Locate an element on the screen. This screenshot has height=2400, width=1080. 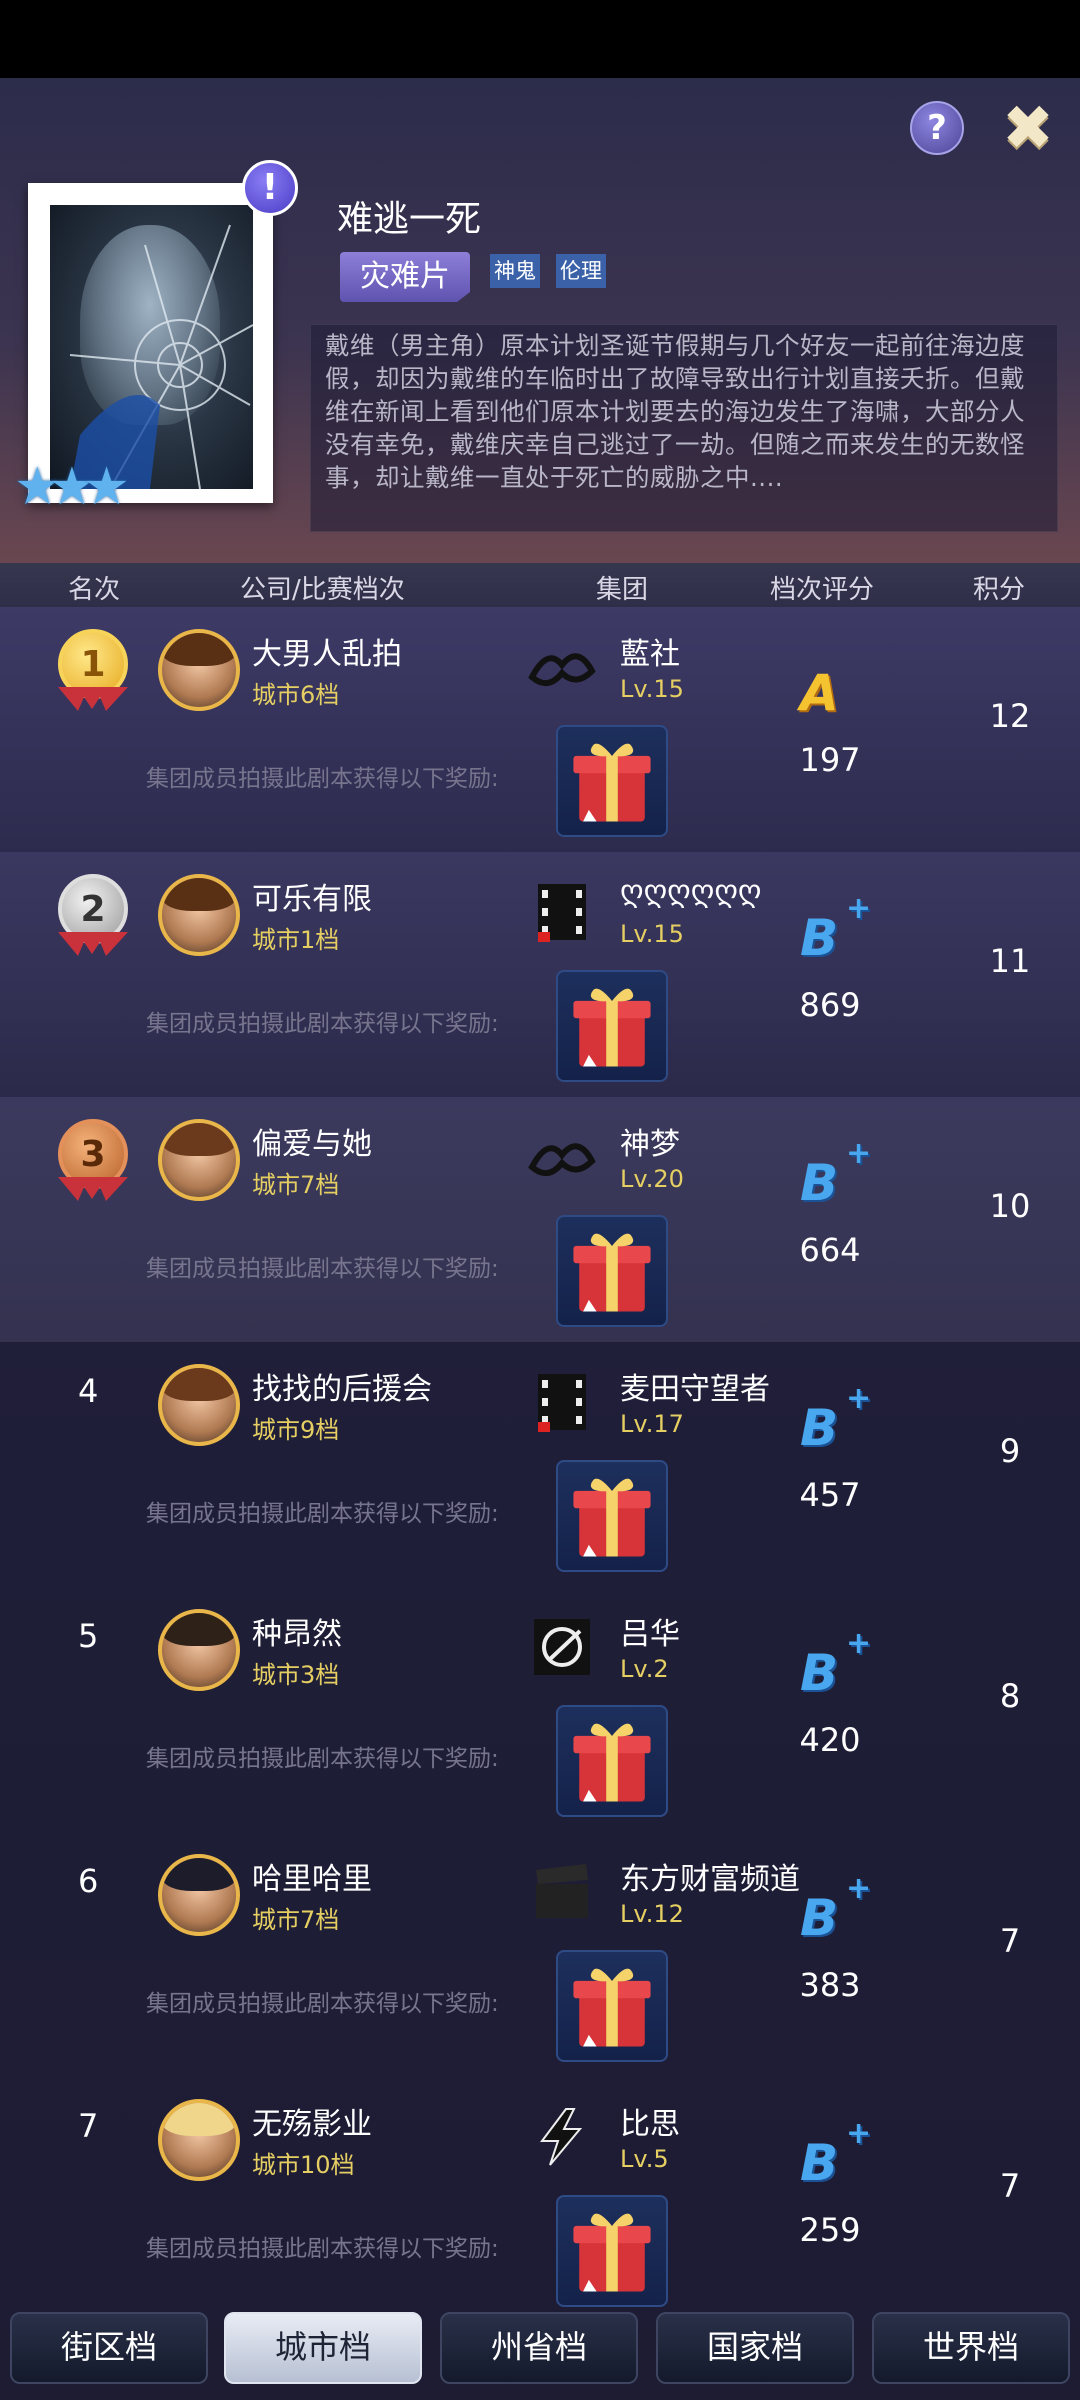
group-level: Lv.2 is located at coordinates (644, 1669).